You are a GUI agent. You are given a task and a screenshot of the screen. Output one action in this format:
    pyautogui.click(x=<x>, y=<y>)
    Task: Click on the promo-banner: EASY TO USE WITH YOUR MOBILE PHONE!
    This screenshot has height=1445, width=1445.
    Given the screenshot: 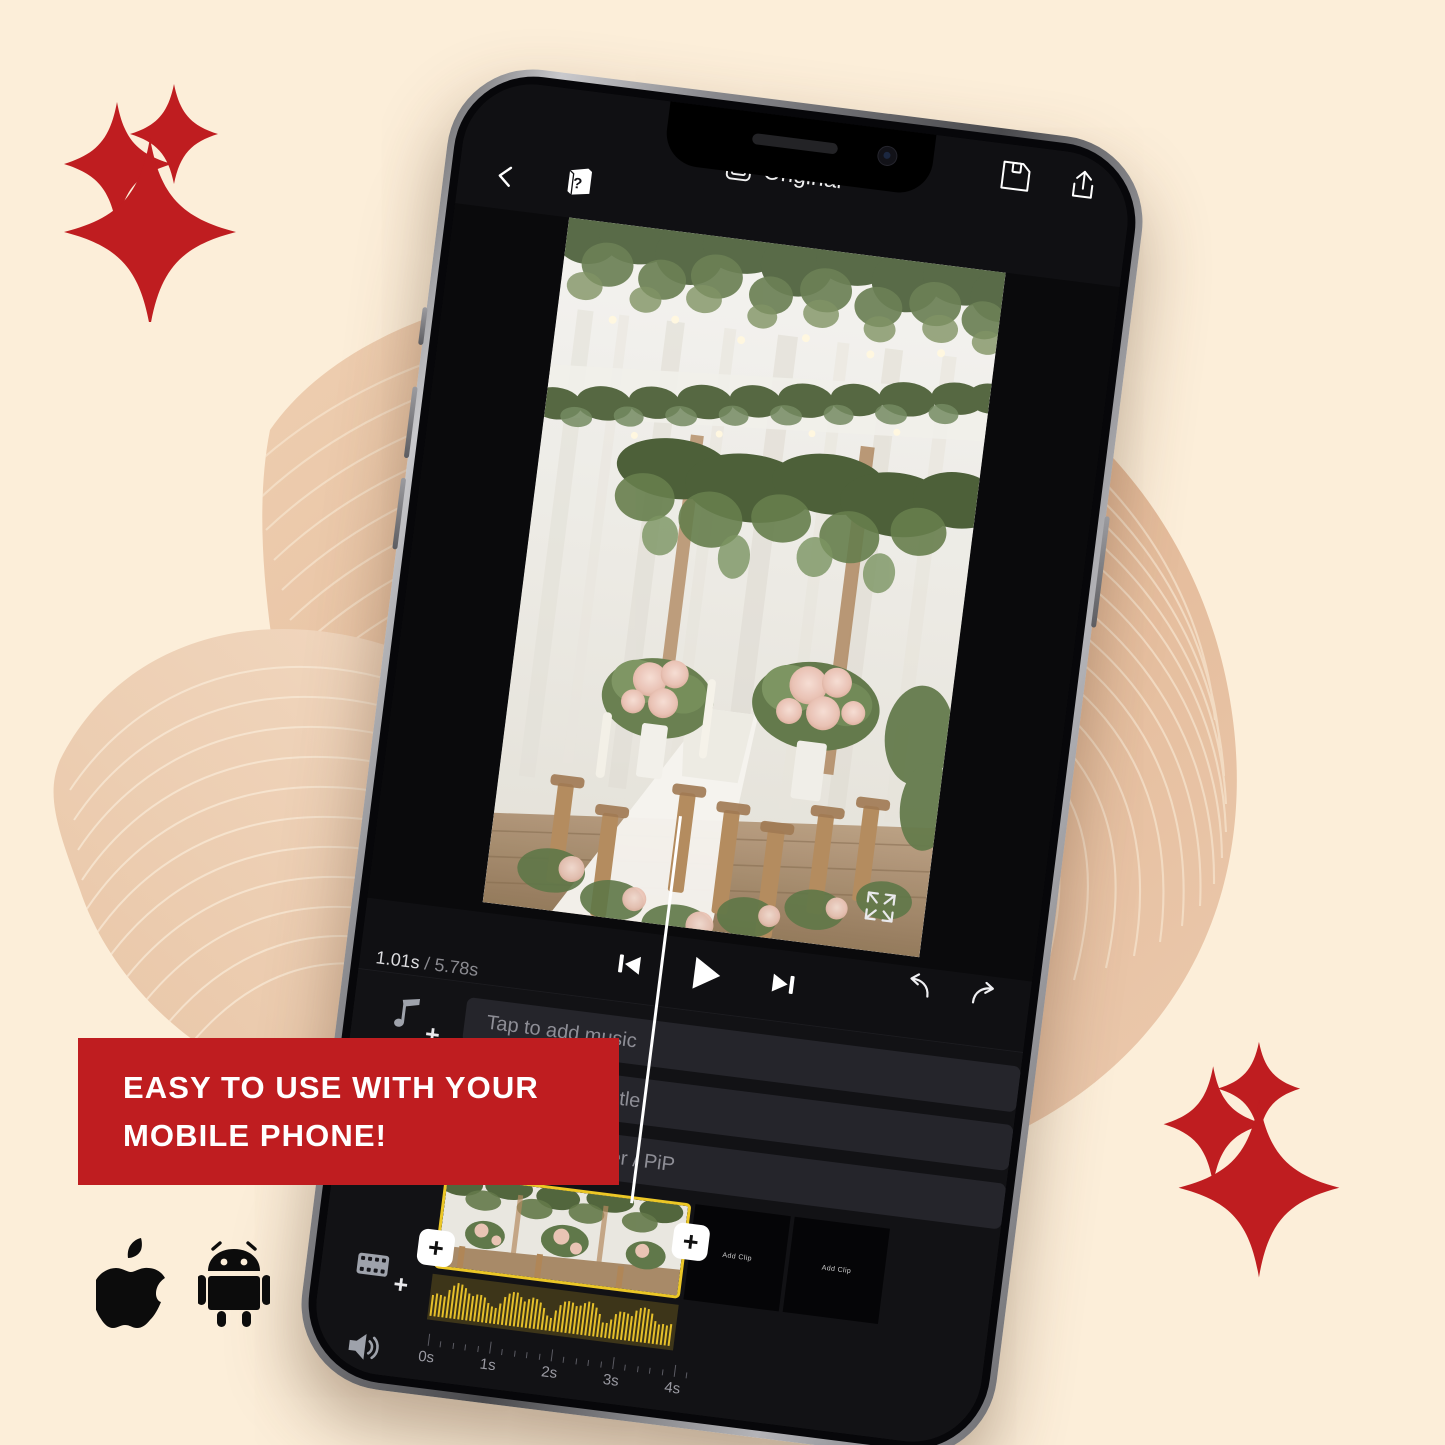 What is the action you would take?
    pyautogui.click(x=348, y=1111)
    